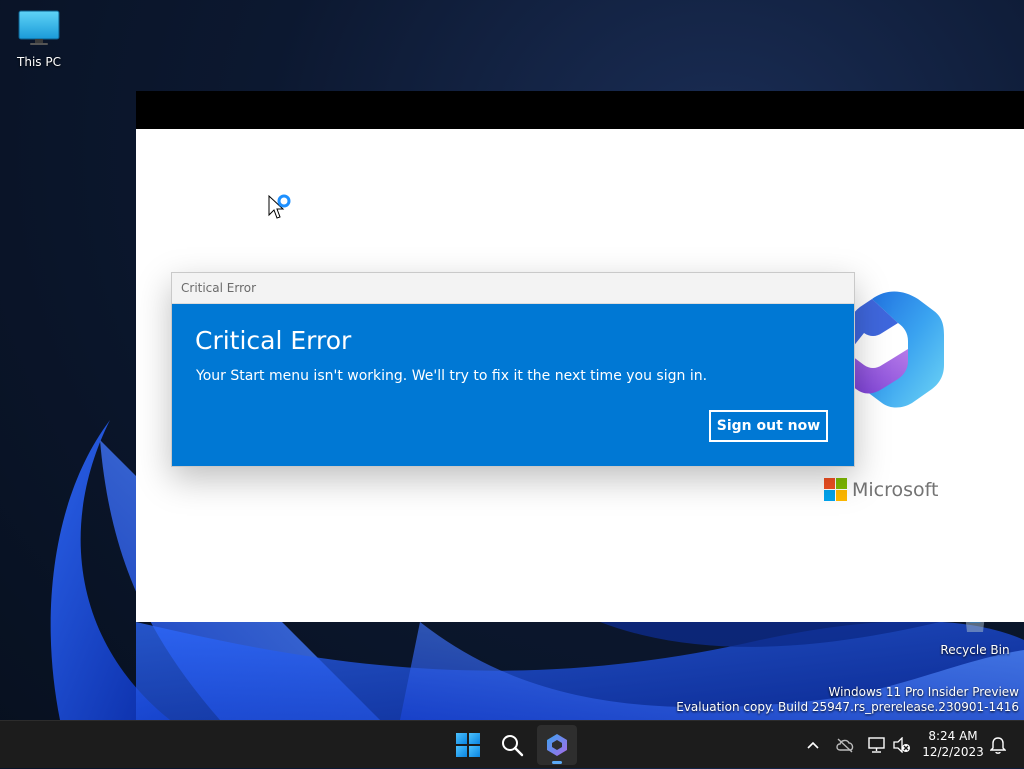  I want to click on copilot-icon, so click(557, 745).